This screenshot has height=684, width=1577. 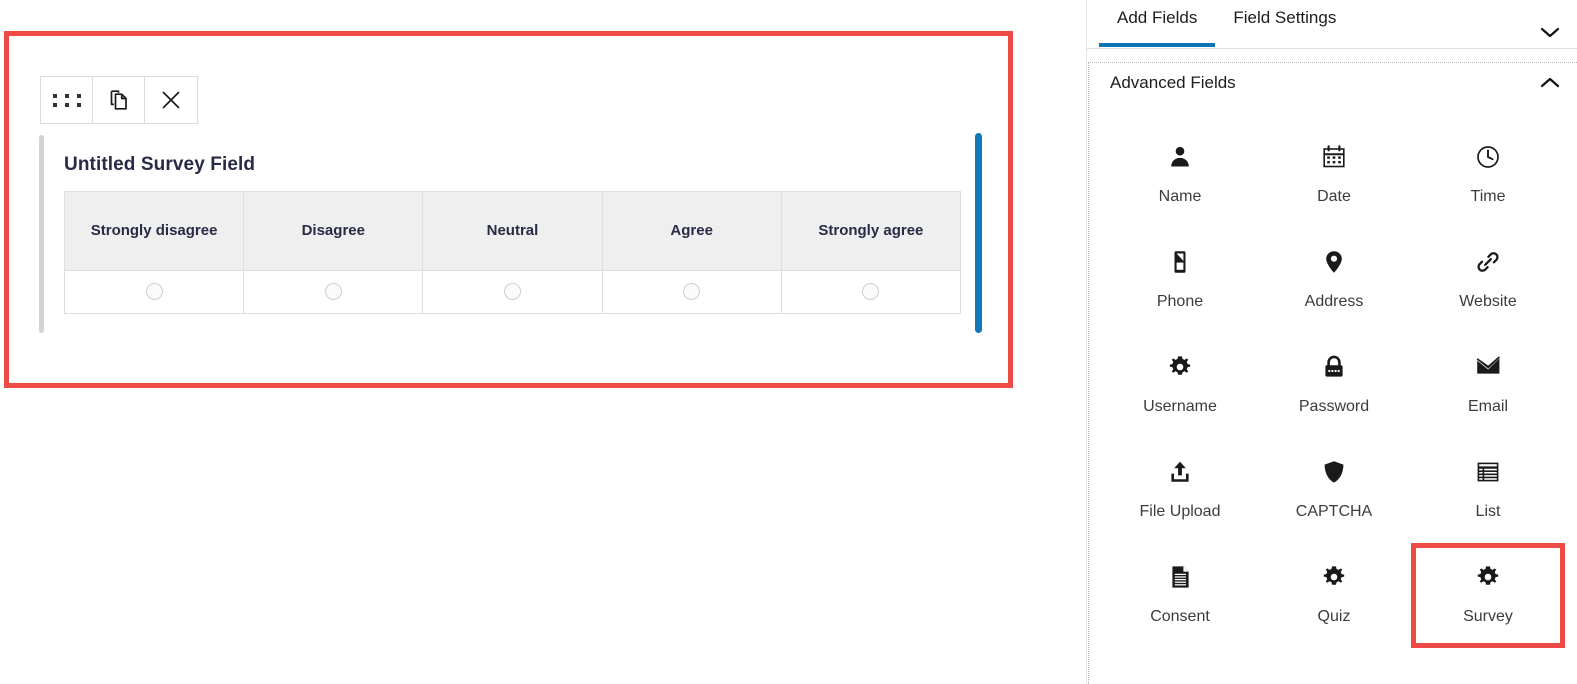 I want to click on envelope-icon, so click(x=1488, y=367).